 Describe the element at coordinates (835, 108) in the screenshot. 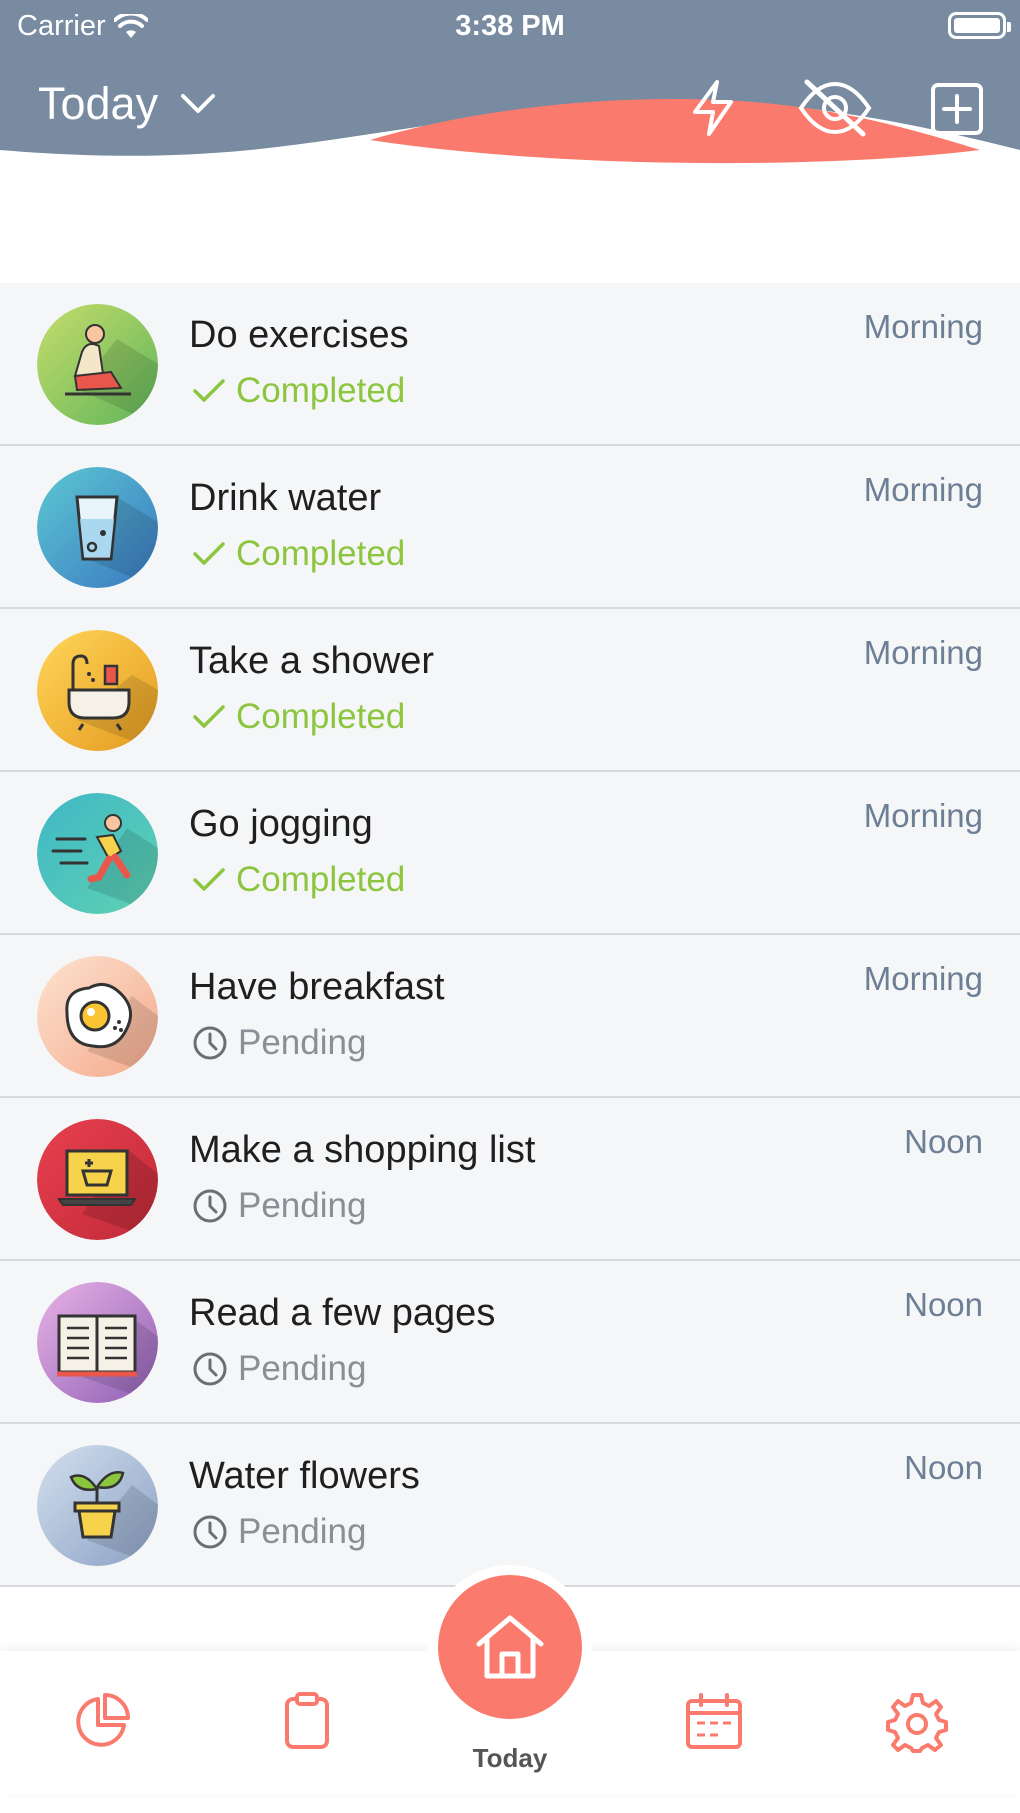

I see `eye-off-icon` at that location.